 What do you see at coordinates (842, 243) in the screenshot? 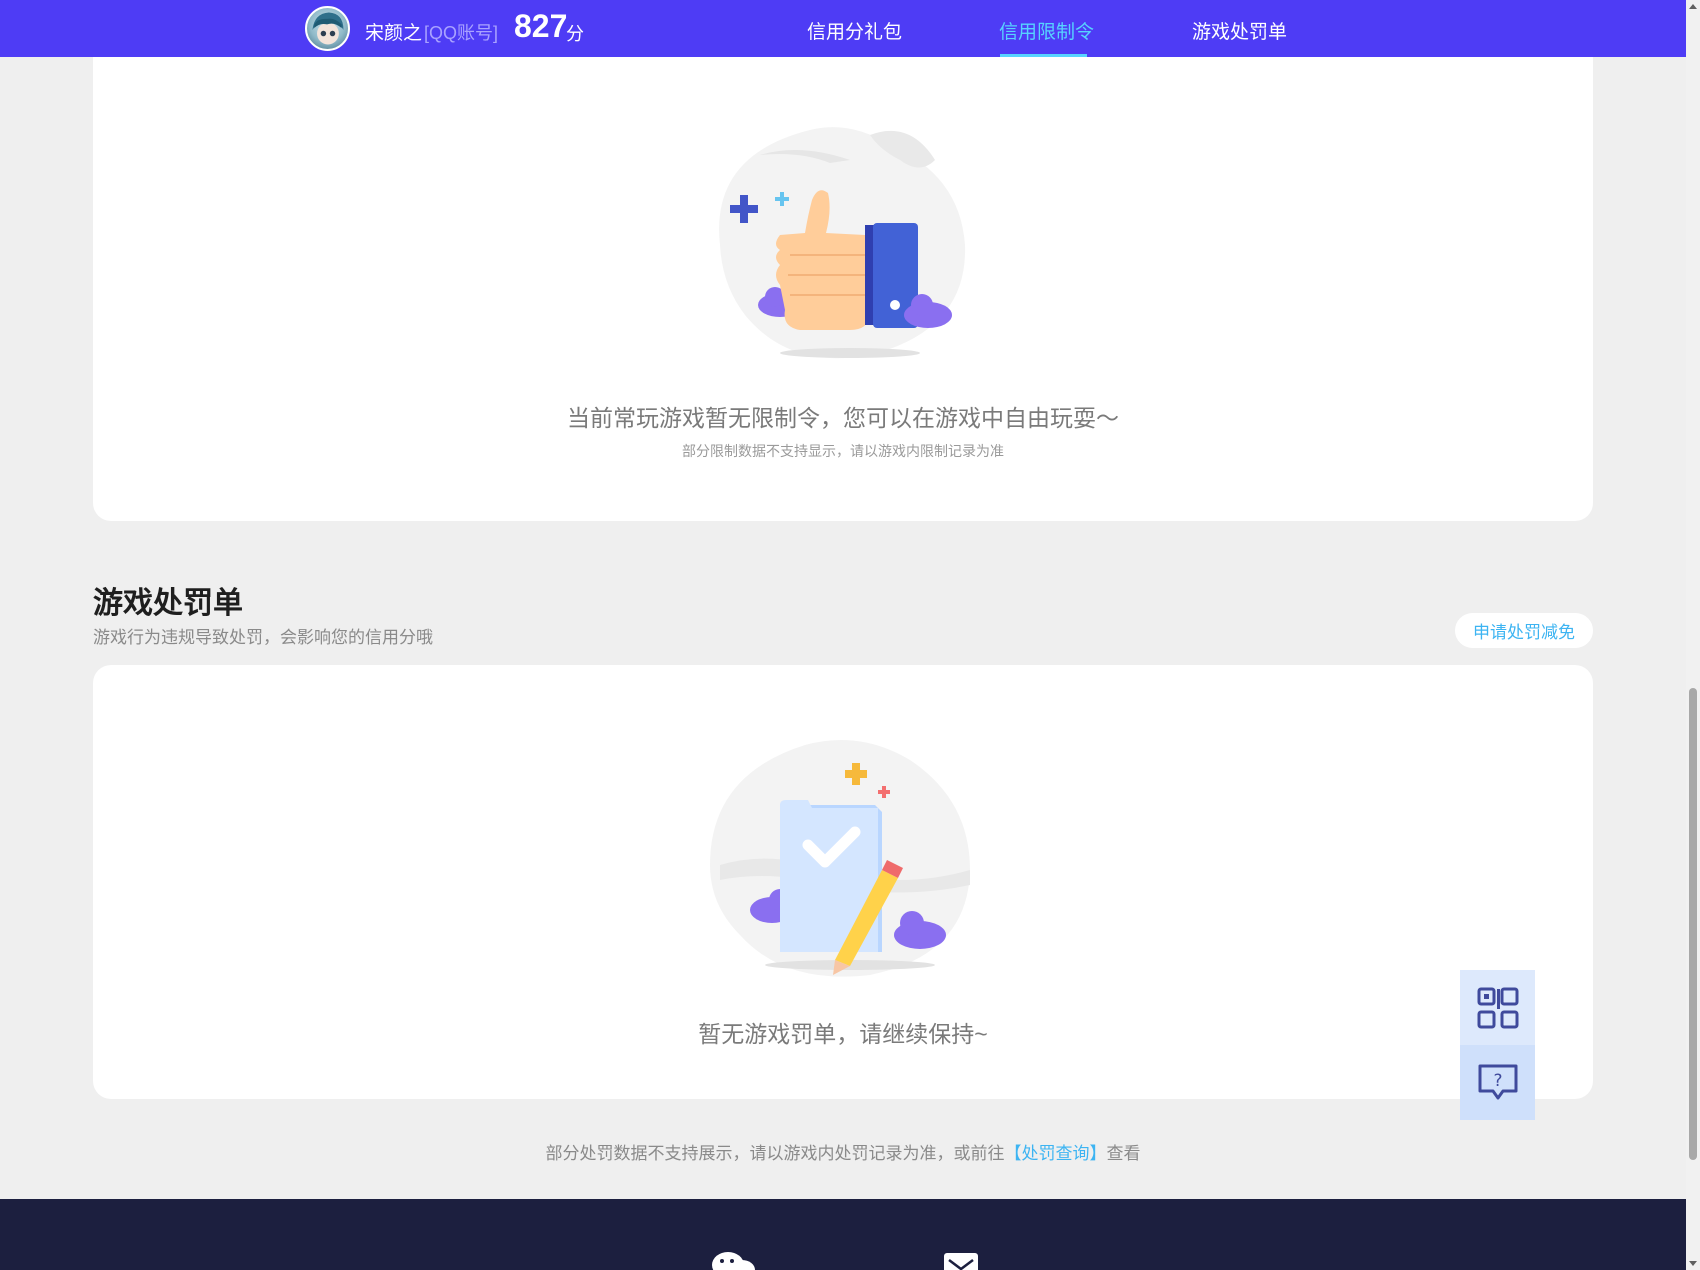
I see `thumbs-up-illustration` at bounding box center [842, 243].